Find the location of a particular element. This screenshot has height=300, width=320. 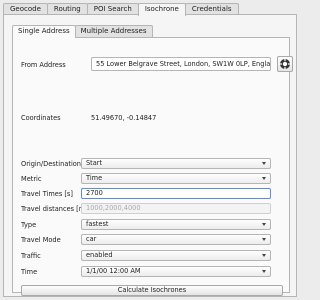

time-label: Time is located at coordinates (29, 272).